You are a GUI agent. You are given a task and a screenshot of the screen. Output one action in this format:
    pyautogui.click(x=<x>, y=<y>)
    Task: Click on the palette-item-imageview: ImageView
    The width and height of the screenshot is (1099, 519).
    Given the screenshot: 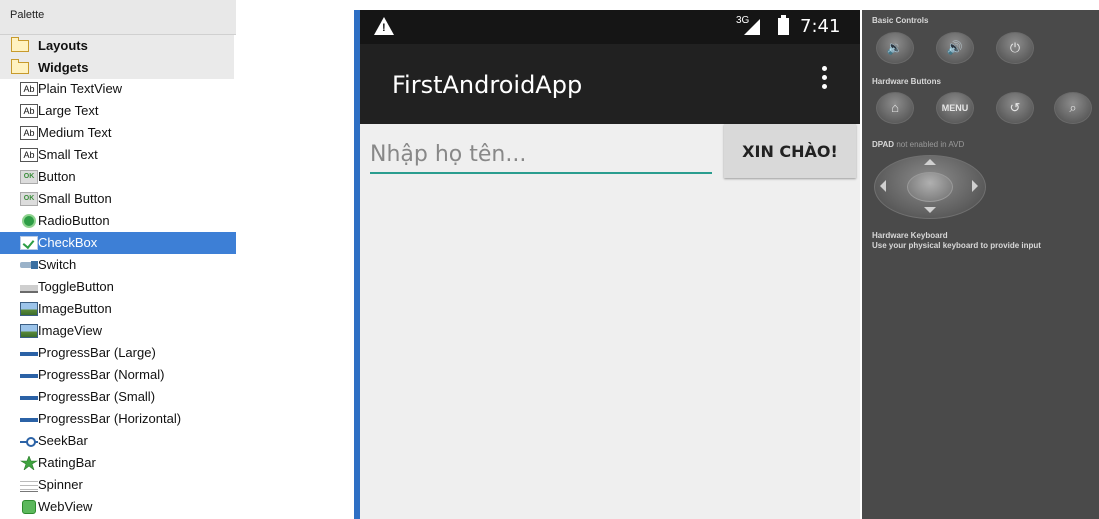 What is the action you would take?
    pyautogui.click(x=118, y=331)
    